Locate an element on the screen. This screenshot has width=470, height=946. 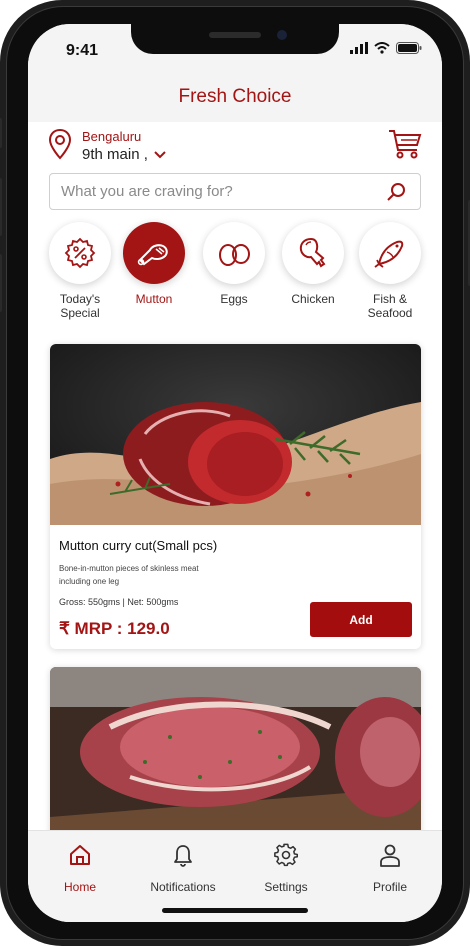
app-header: Fresh Choice is located at coordinates (235, 99).